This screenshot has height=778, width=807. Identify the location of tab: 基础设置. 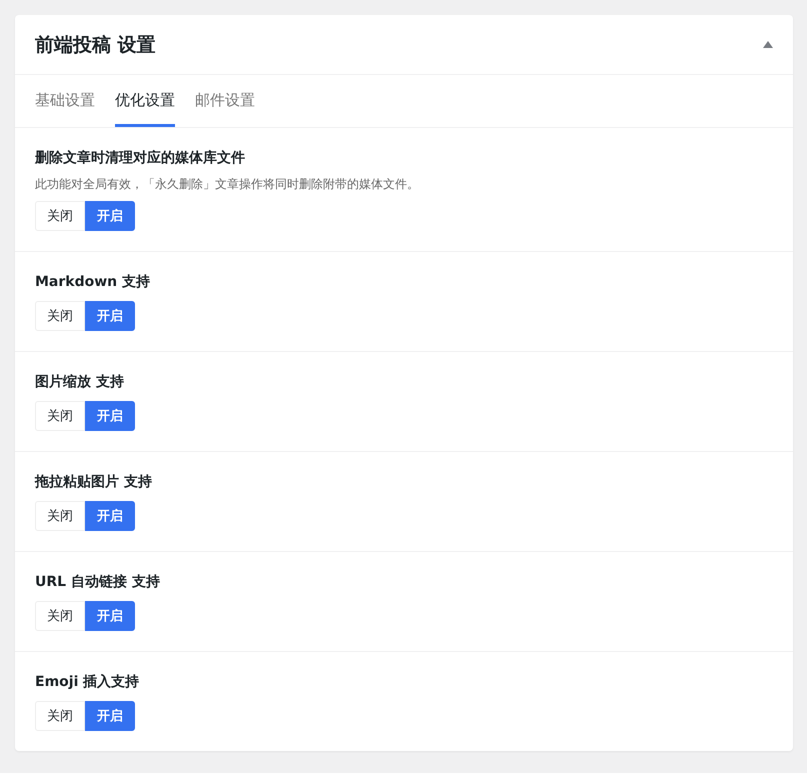
(65, 101).